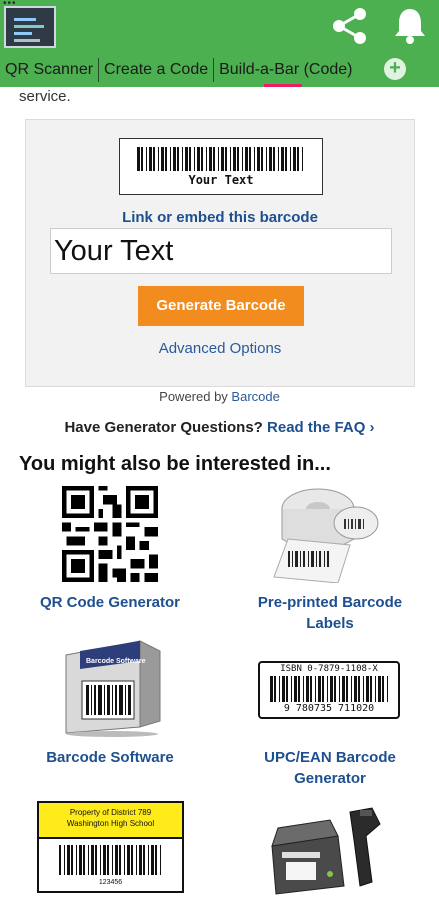 The height and width of the screenshot is (900, 439). Describe the element at coordinates (221, 180) in the screenshot. I see `barcode-preview-text: Your Text` at that location.